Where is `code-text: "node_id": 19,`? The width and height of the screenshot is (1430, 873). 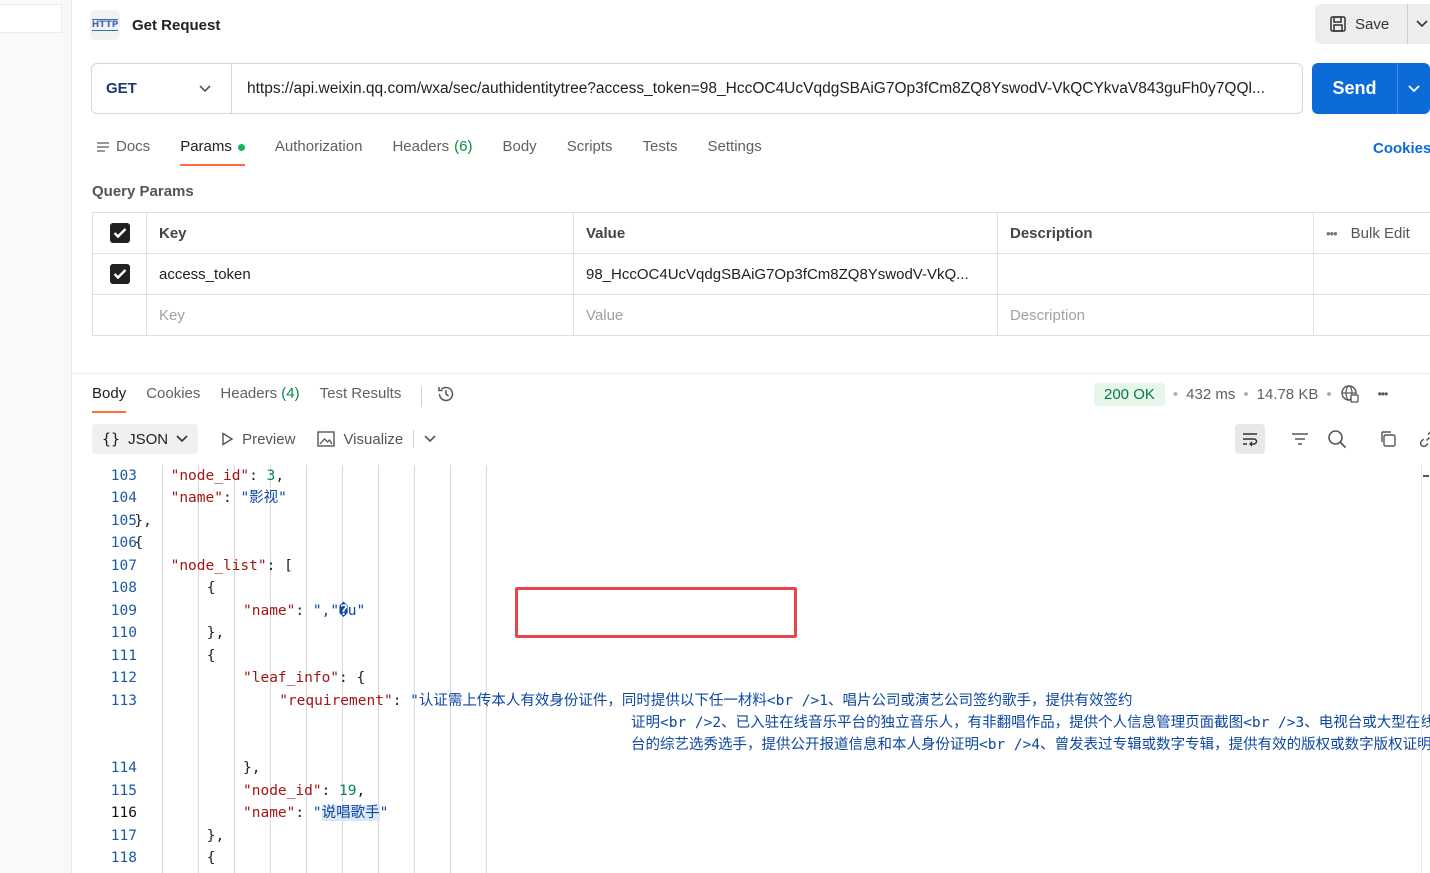 code-text: "node_id": 19, is located at coordinates (304, 791).